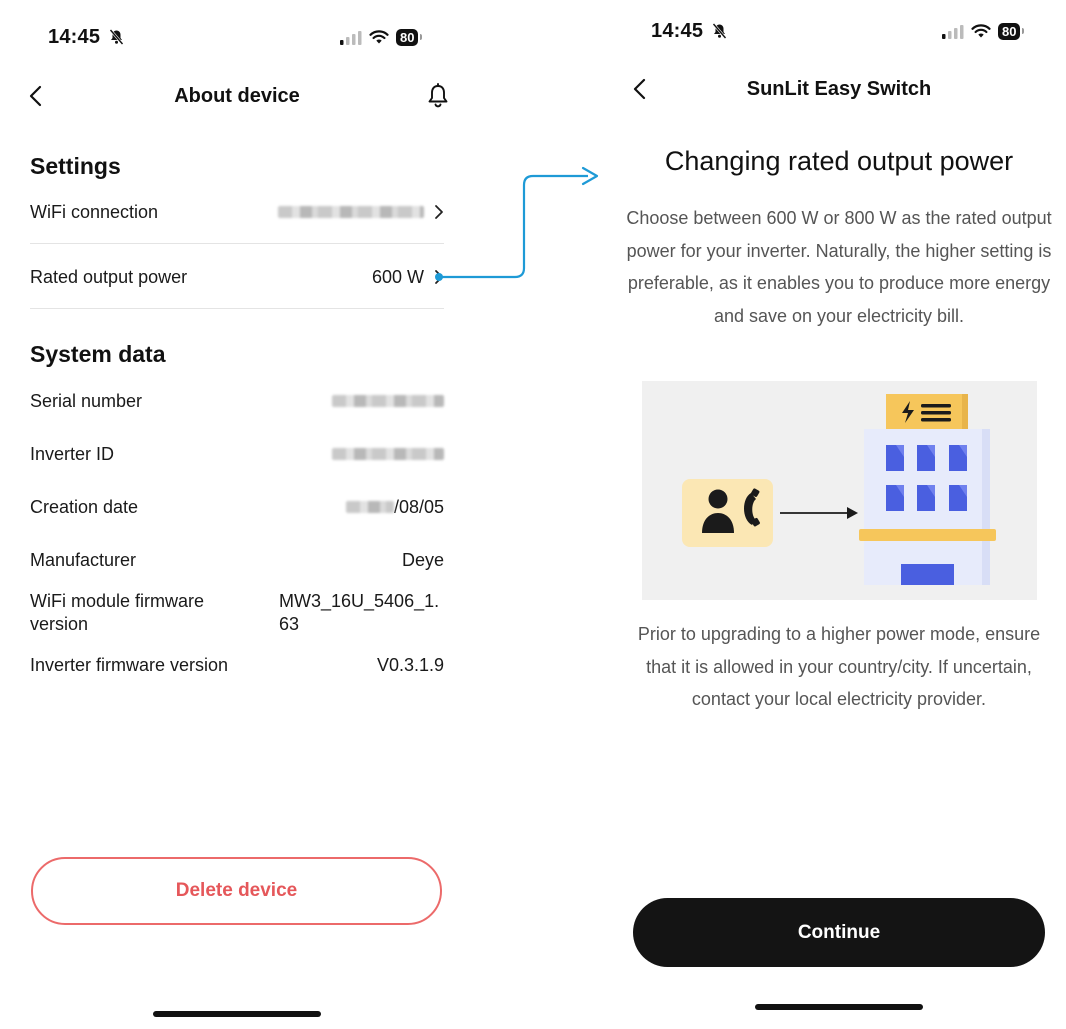 This screenshot has height=1029, width=1066. Describe the element at coordinates (237, 560) in the screenshot. I see `manufacturer-row: Manufacturer Deye` at that location.